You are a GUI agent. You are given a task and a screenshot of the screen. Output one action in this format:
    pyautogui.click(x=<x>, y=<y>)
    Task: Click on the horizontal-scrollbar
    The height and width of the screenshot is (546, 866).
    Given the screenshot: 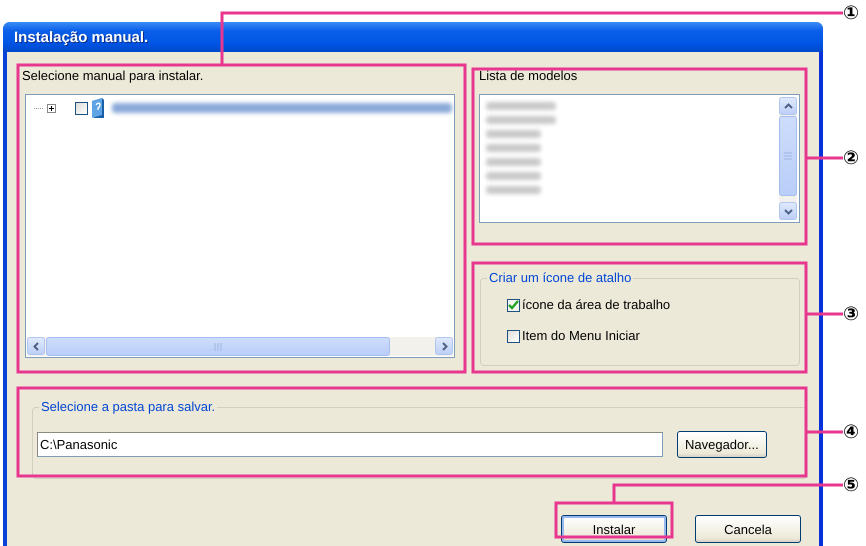 What is the action you would take?
    pyautogui.click(x=240, y=346)
    